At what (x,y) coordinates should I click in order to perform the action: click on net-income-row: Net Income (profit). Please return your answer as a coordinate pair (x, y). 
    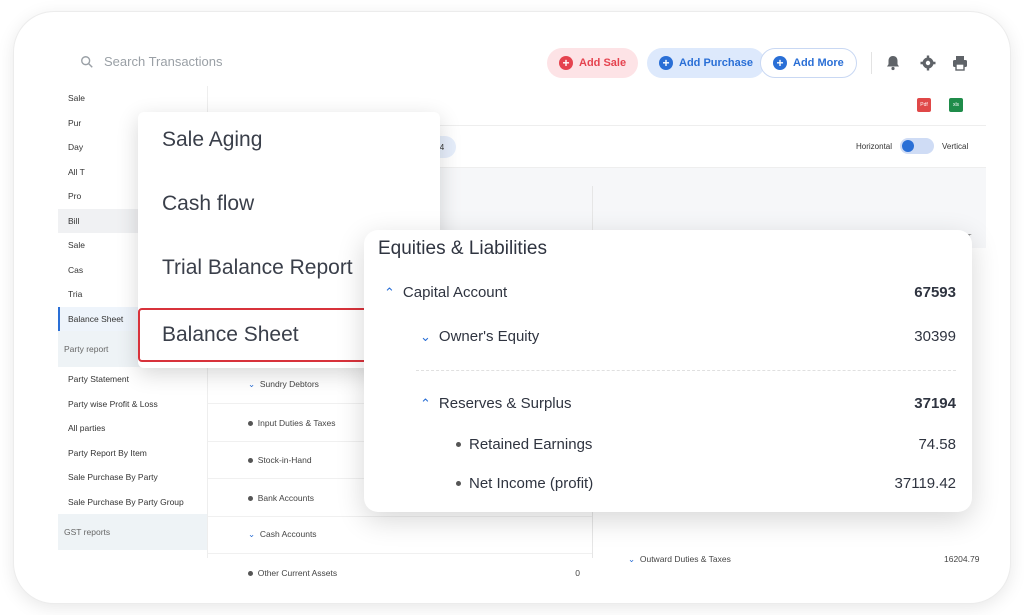
    Looking at the image, I should click on (524, 483).